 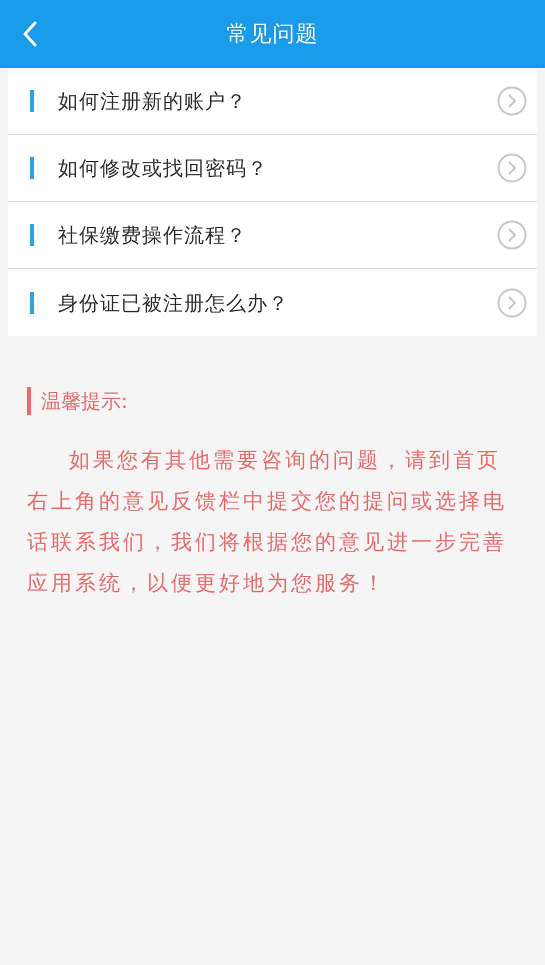 What do you see at coordinates (30, 34) in the screenshot?
I see `back-icon` at bounding box center [30, 34].